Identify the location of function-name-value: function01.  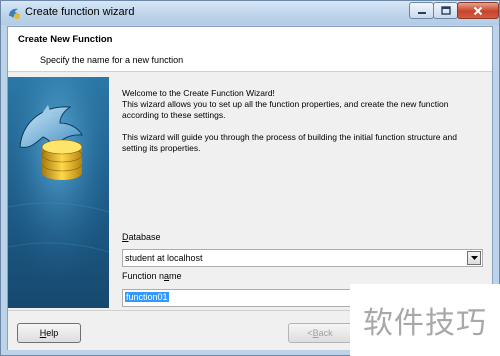
(147, 297).